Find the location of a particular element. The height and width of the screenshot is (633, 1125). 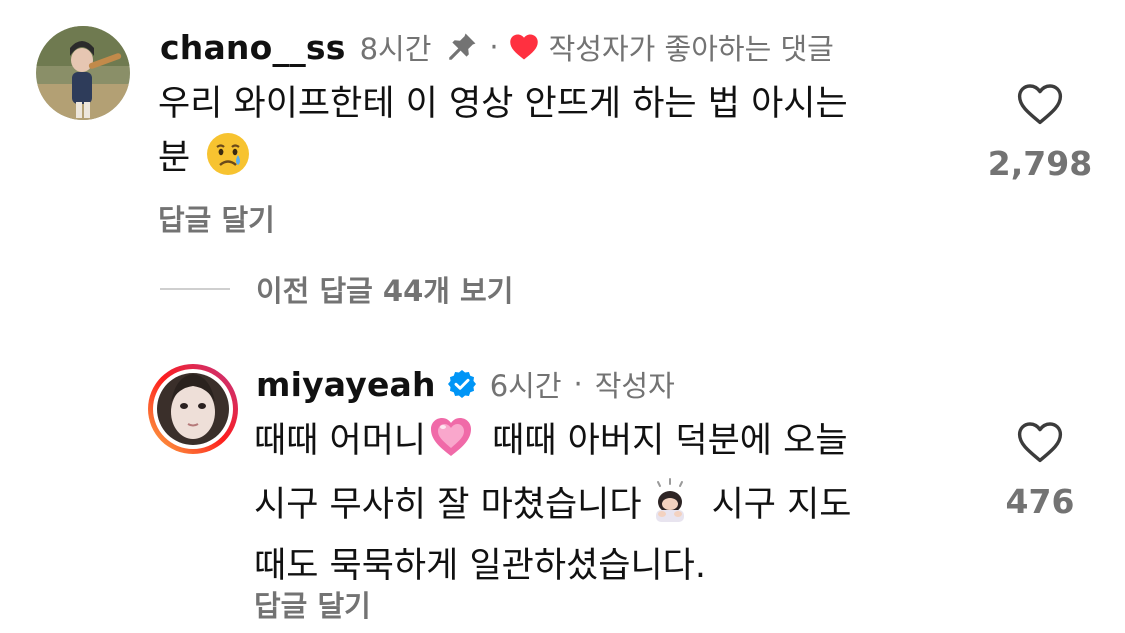

view-previous-replies-button: 이전 답글 44개 보기 is located at coordinates (336, 289).